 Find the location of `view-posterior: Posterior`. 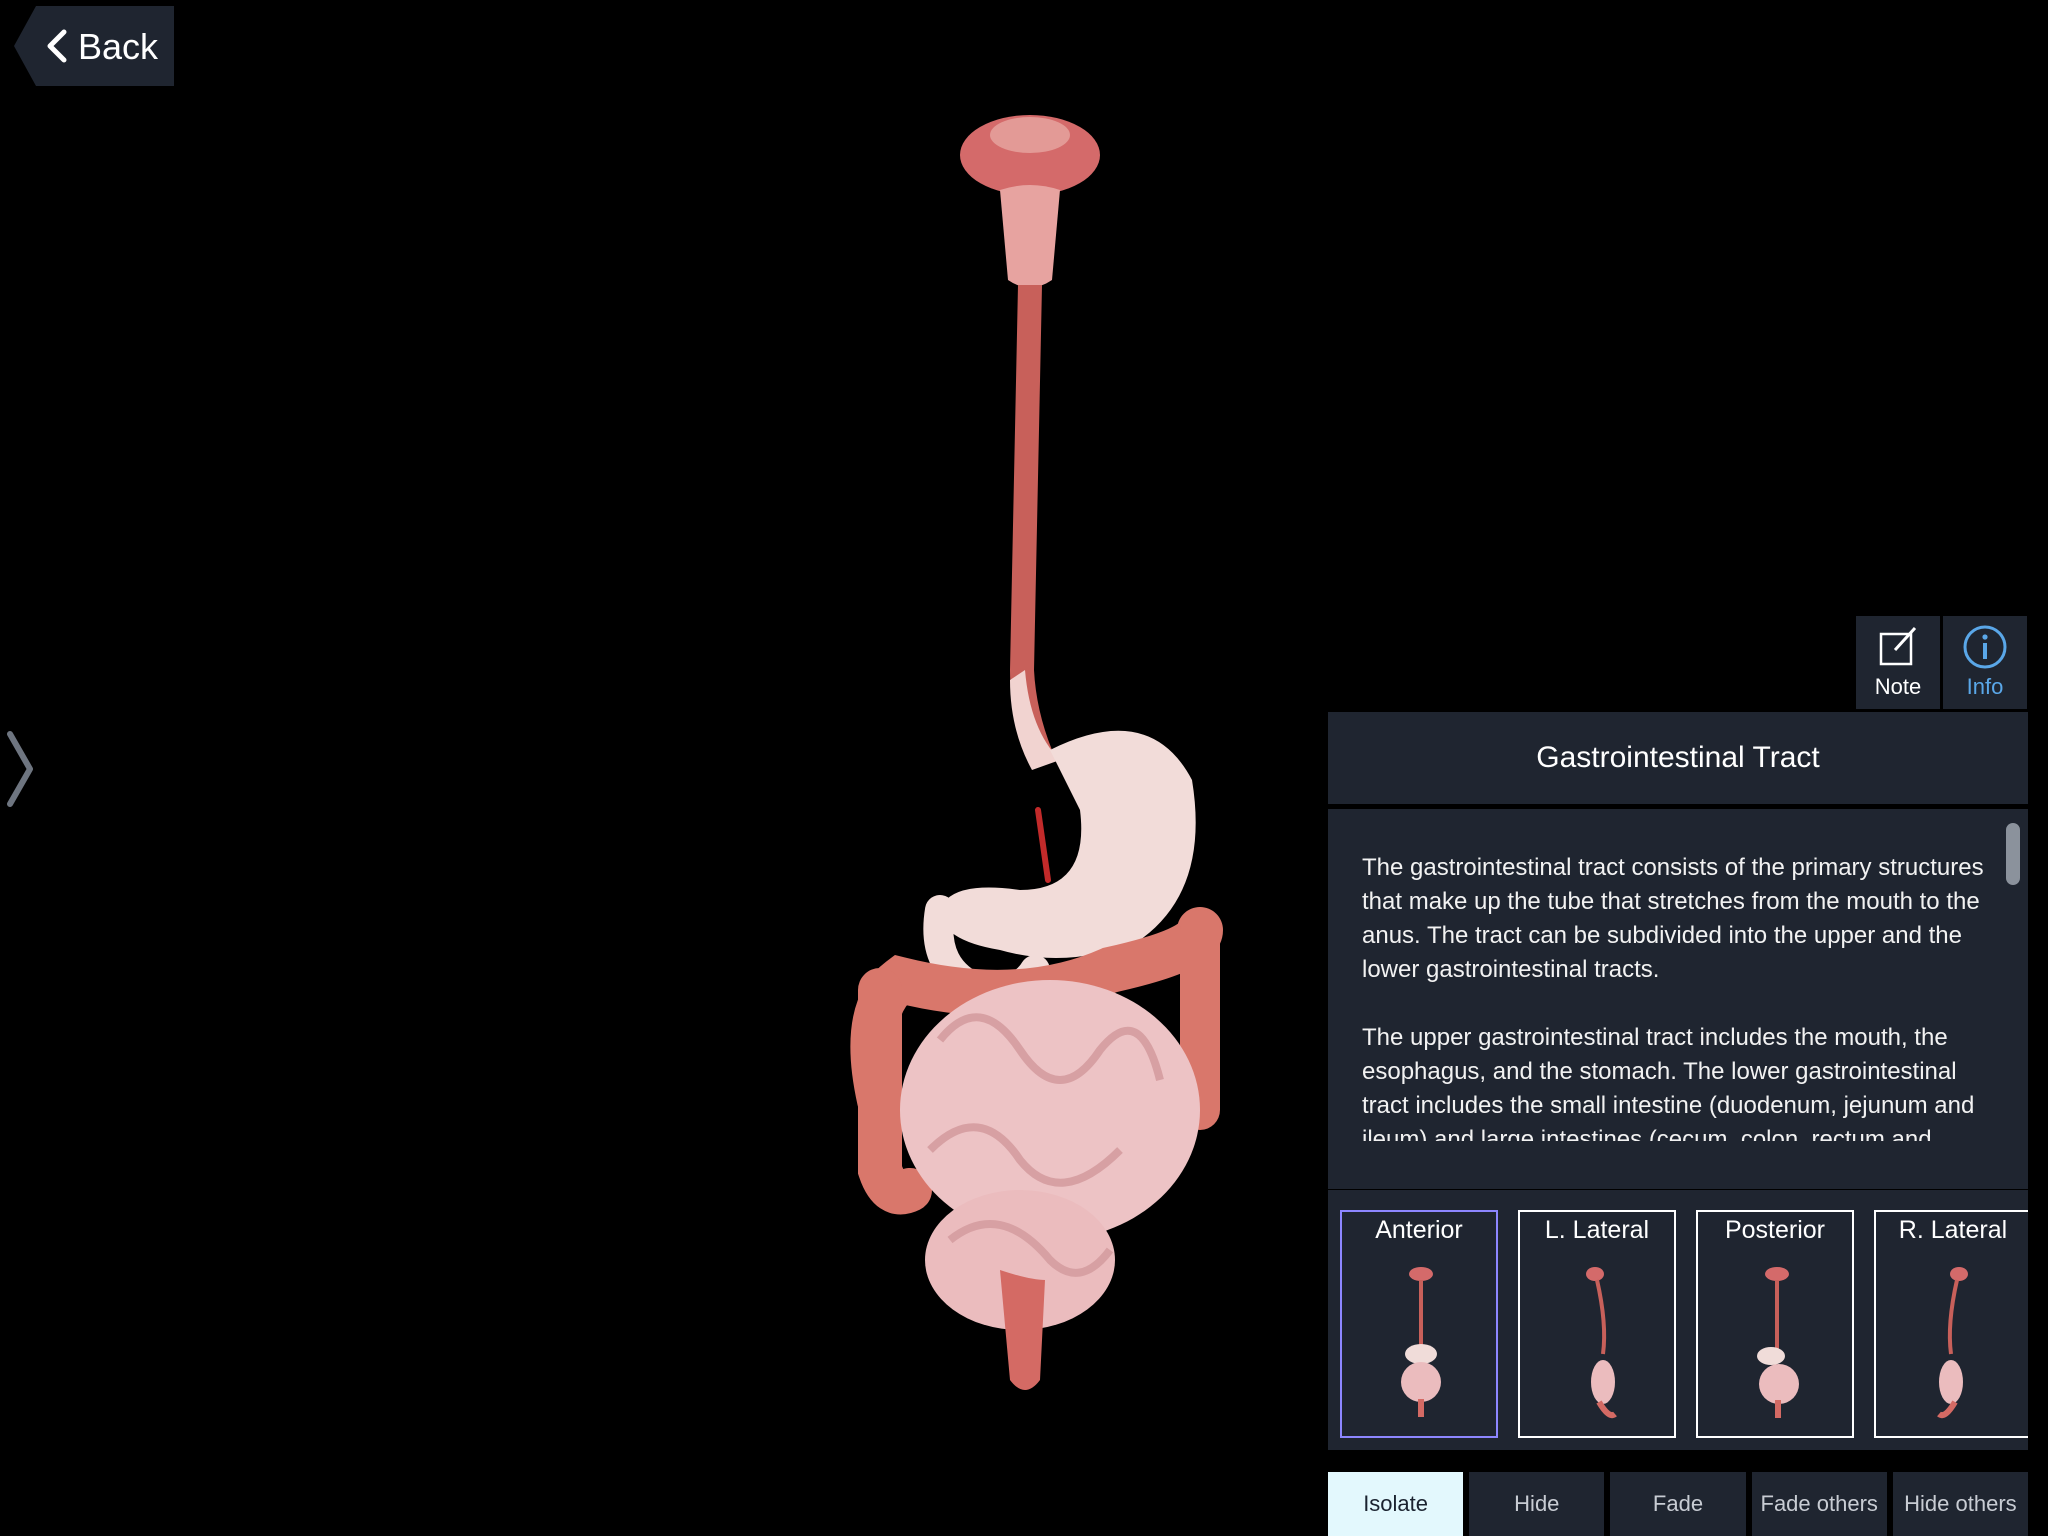

view-posterior: Posterior is located at coordinates (1775, 1324).